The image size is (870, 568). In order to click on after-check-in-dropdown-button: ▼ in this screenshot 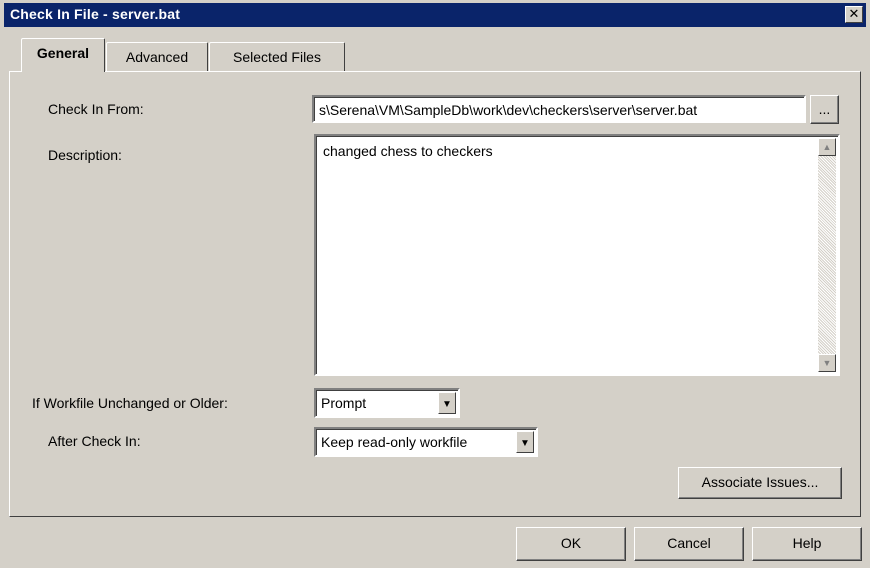, I will do `click(525, 442)`.